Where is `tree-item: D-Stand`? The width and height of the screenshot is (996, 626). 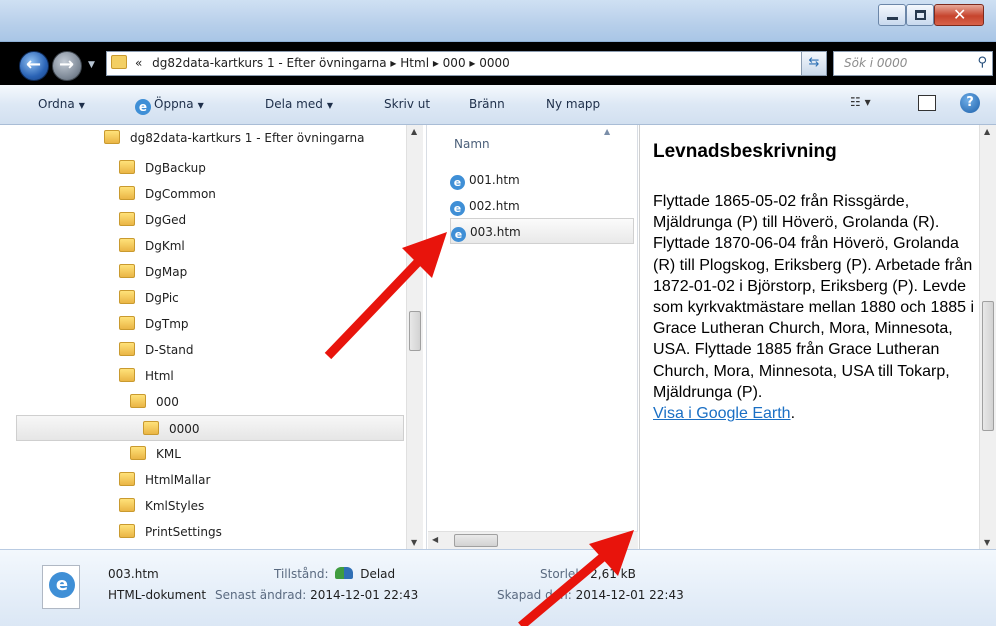 tree-item: D-Stand is located at coordinates (156, 350).